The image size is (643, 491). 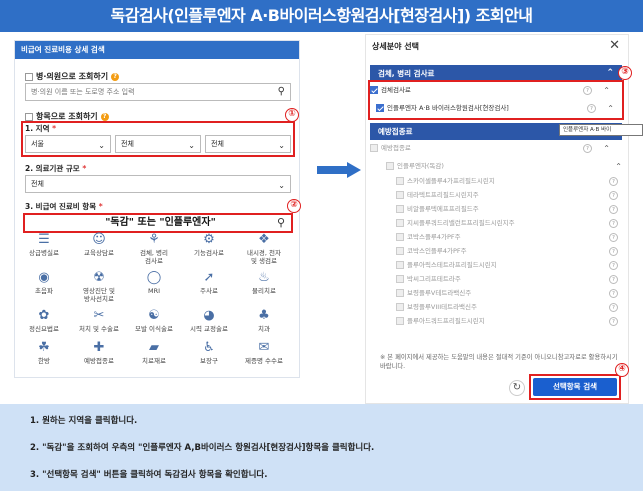 I want to click on category-label: 예방접종료, so click(x=99, y=361).